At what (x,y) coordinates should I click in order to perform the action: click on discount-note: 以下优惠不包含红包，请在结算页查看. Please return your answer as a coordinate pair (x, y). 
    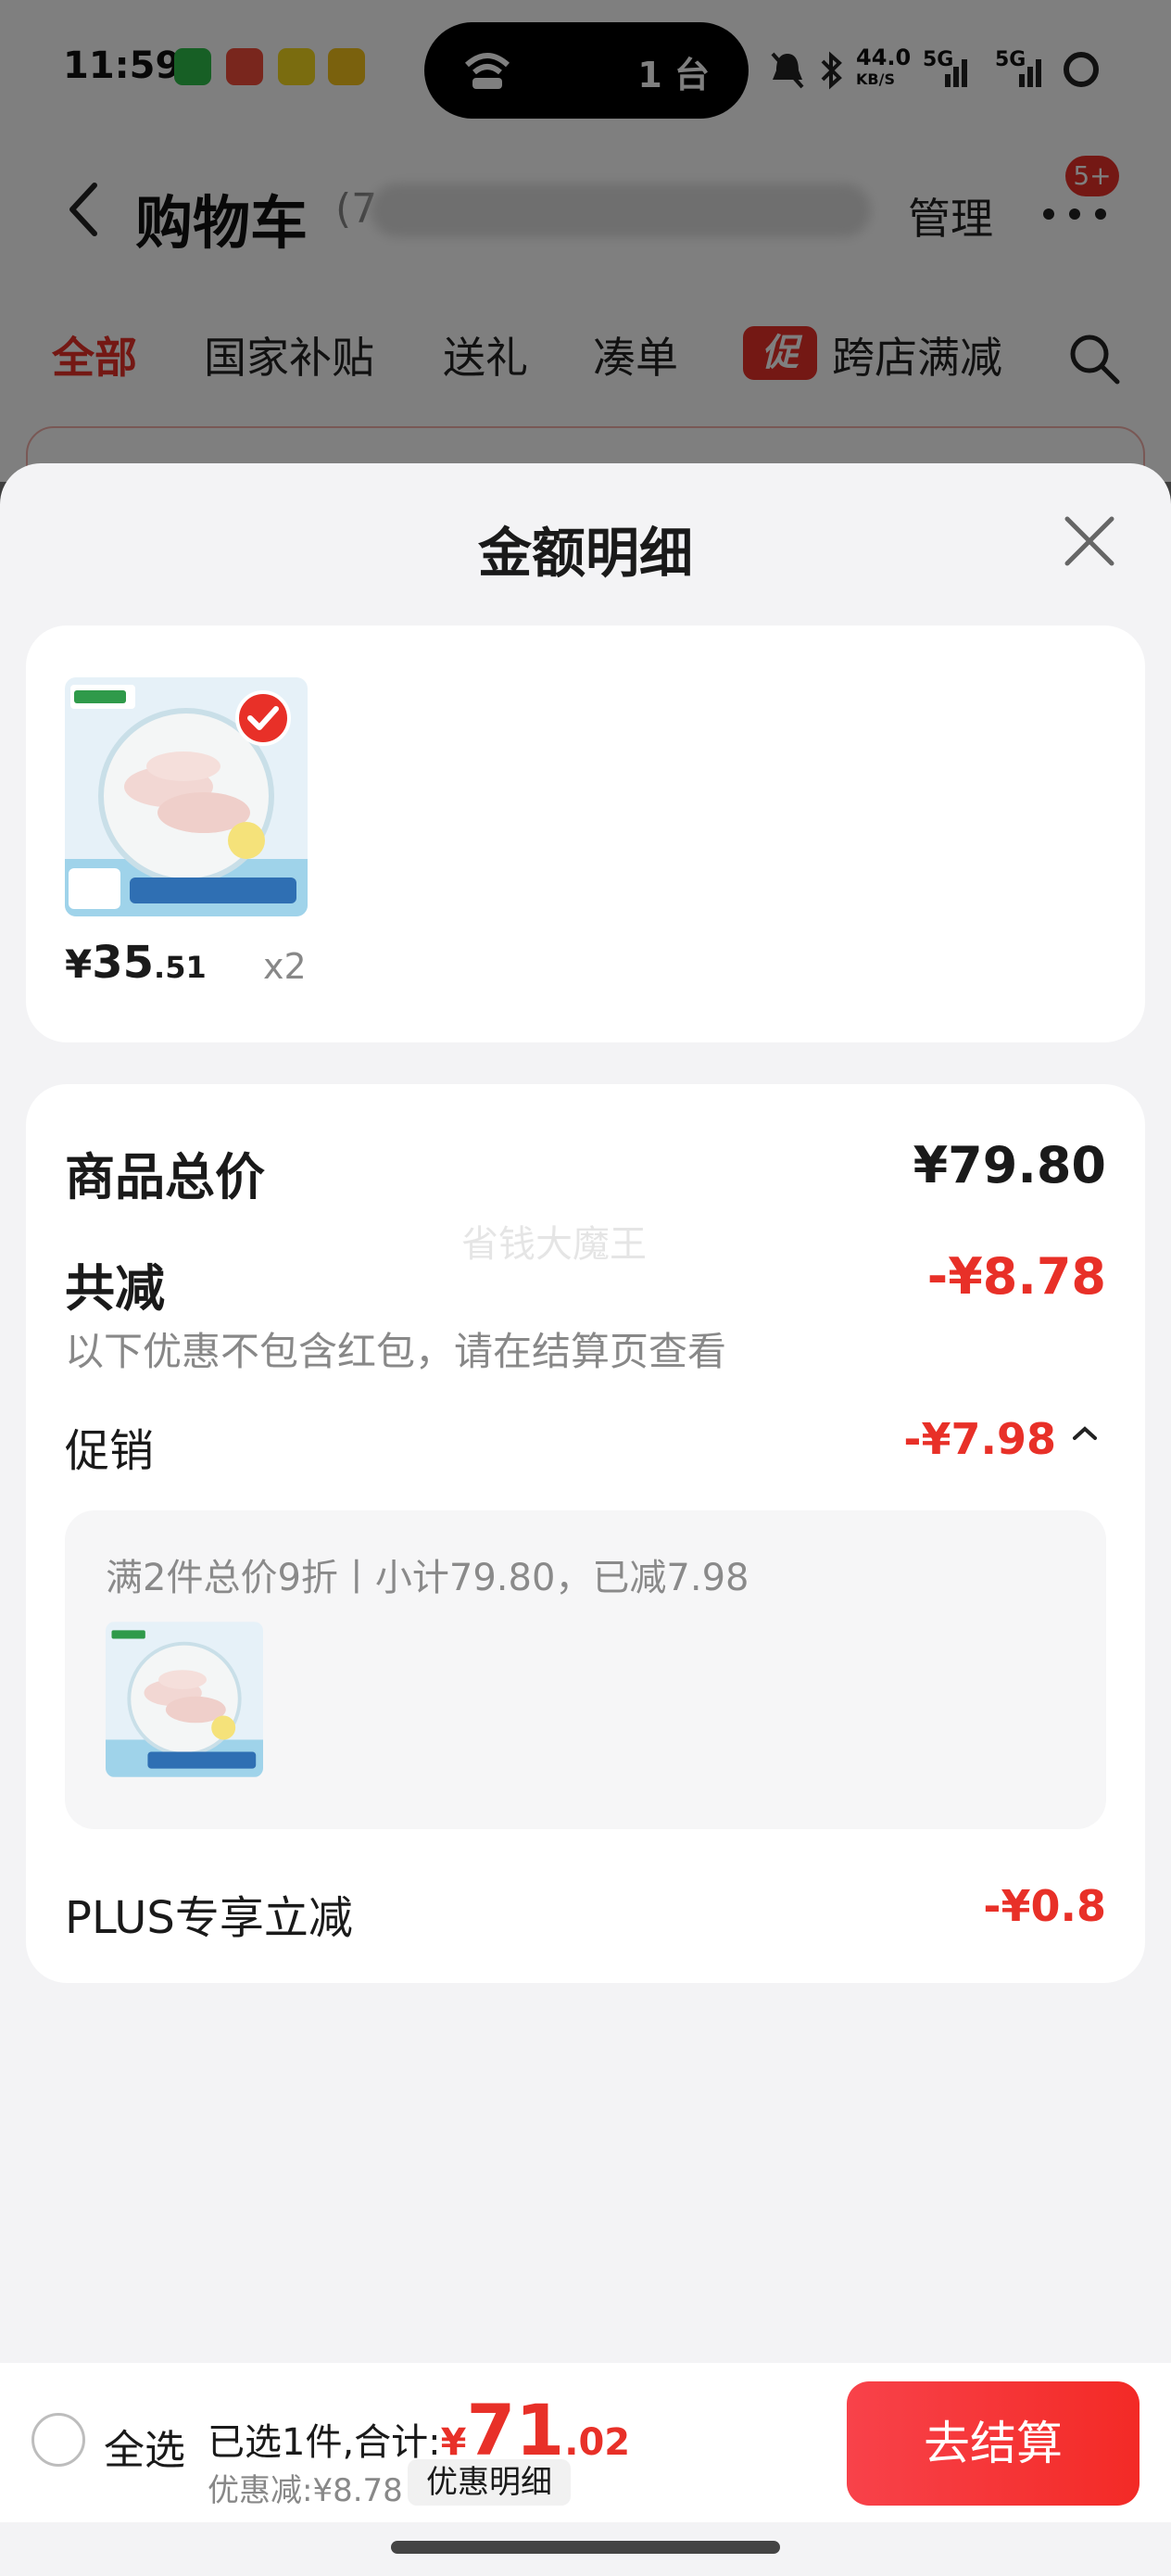
    Looking at the image, I should click on (396, 1351).